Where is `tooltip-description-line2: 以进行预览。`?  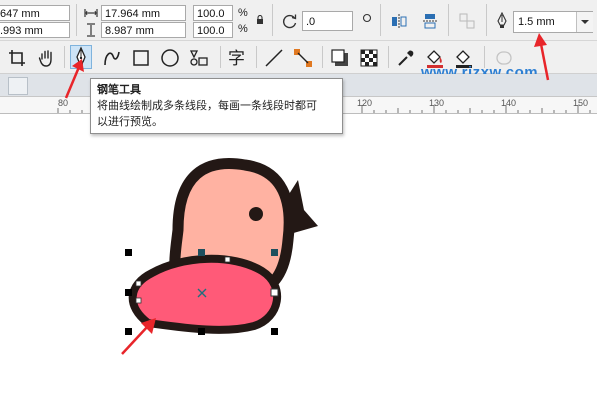 tooltip-description-line2: 以进行预览。 is located at coordinates (130, 121).